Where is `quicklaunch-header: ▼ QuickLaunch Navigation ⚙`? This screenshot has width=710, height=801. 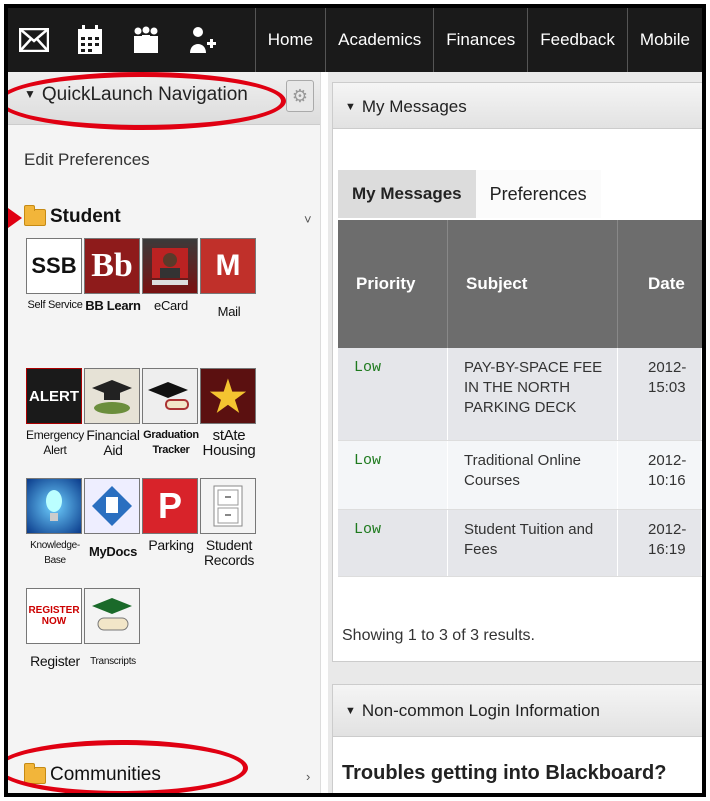 quicklaunch-header: ▼ QuickLaunch Navigation ⚙ is located at coordinates (164, 98).